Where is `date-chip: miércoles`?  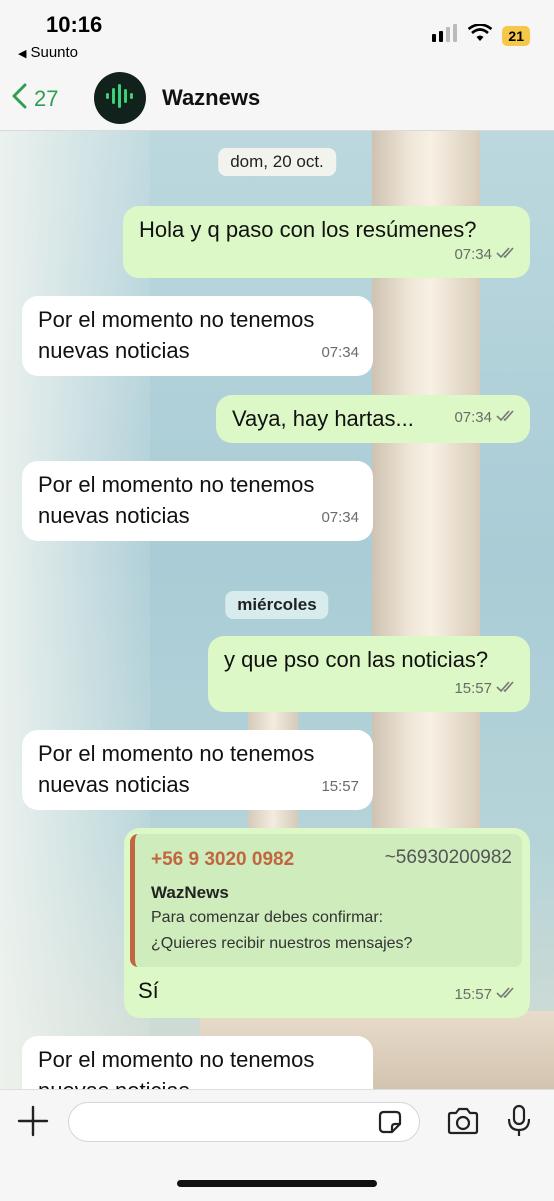 date-chip: miércoles is located at coordinates (277, 605).